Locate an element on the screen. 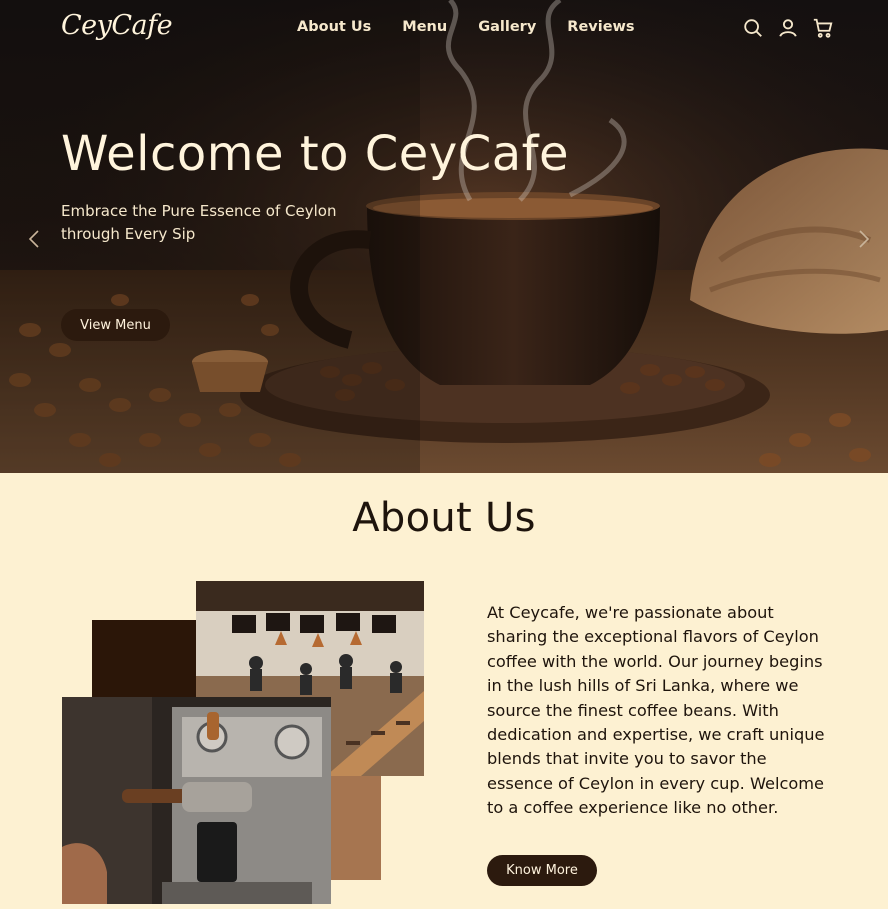  user-icon is located at coordinates (788, 28).